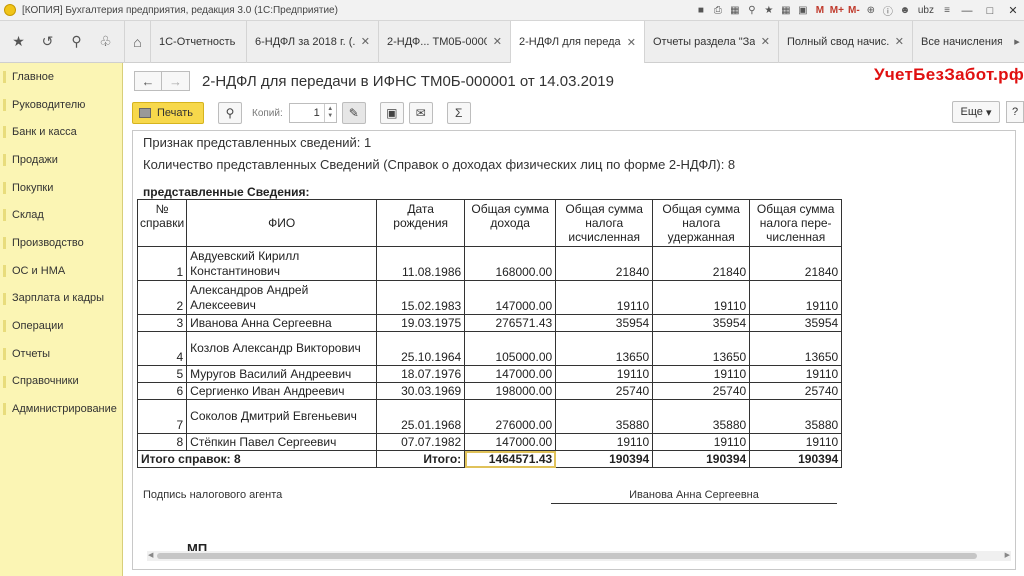 The image size is (1024, 576). Describe the element at coordinates (353, 113) in the screenshot. I see `edit-mode-icon: ✎` at that location.